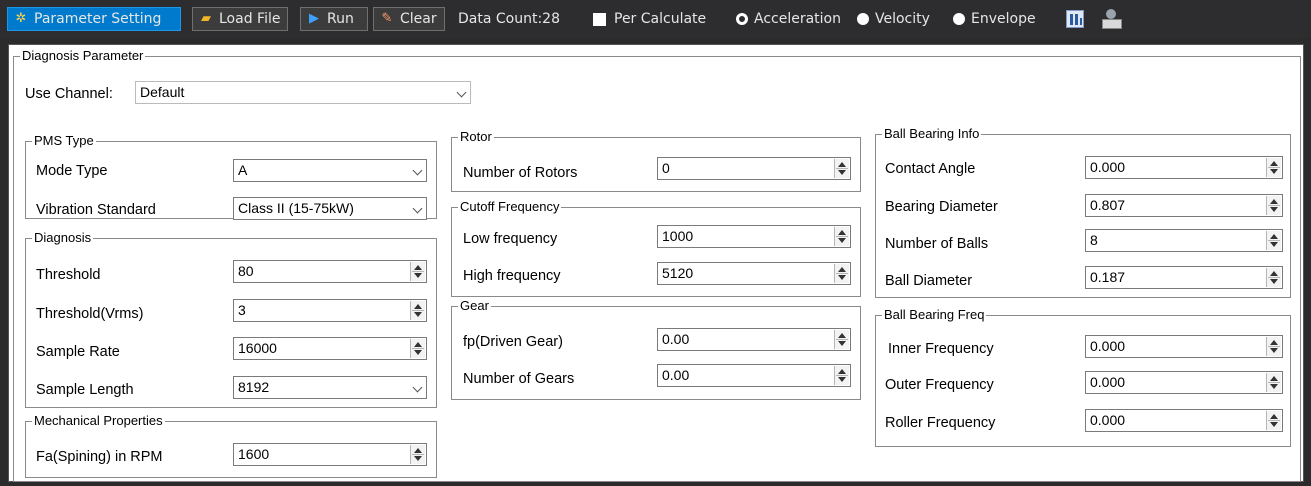 Image resolution: width=1311 pixels, height=486 pixels. Describe the element at coordinates (660, 19) in the screenshot. I see `per-calculate-label: Per Calculate` at that location.